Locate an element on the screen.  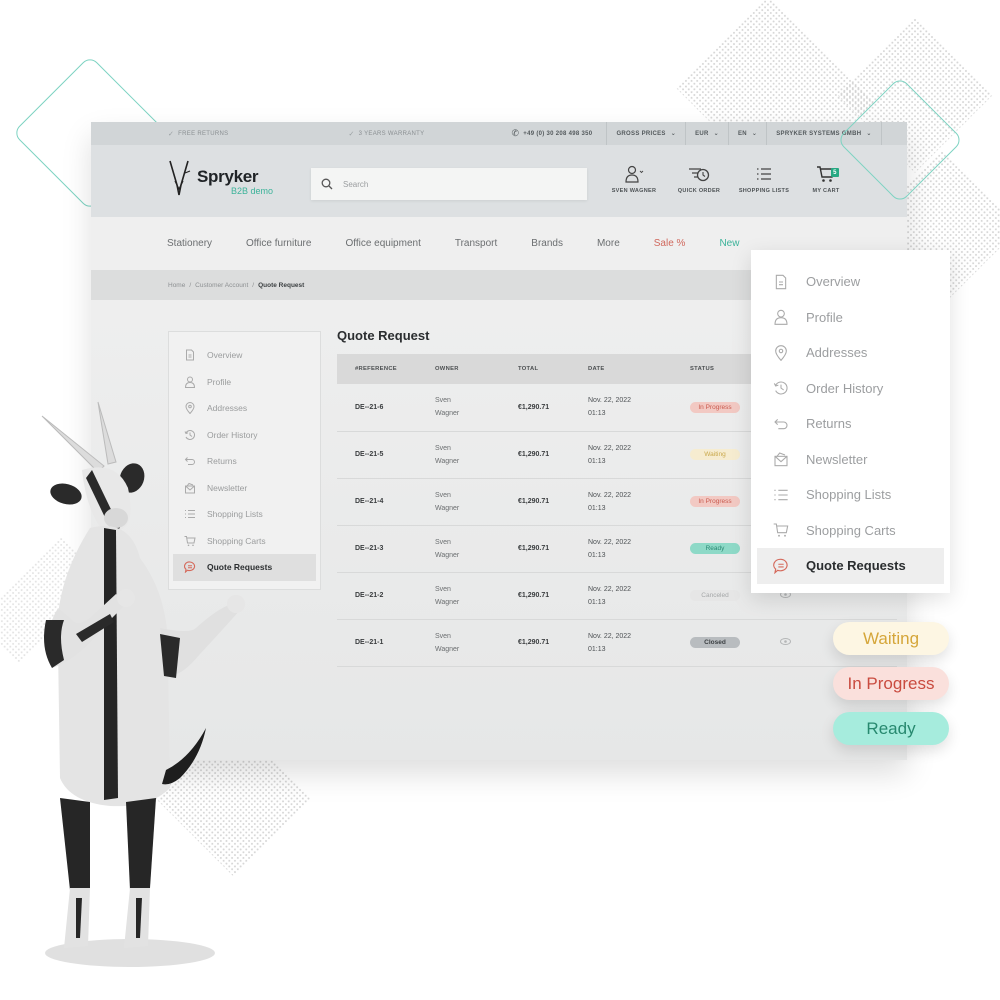
chevron-down-icon: ⌄ is located at coordinates (716, 134).